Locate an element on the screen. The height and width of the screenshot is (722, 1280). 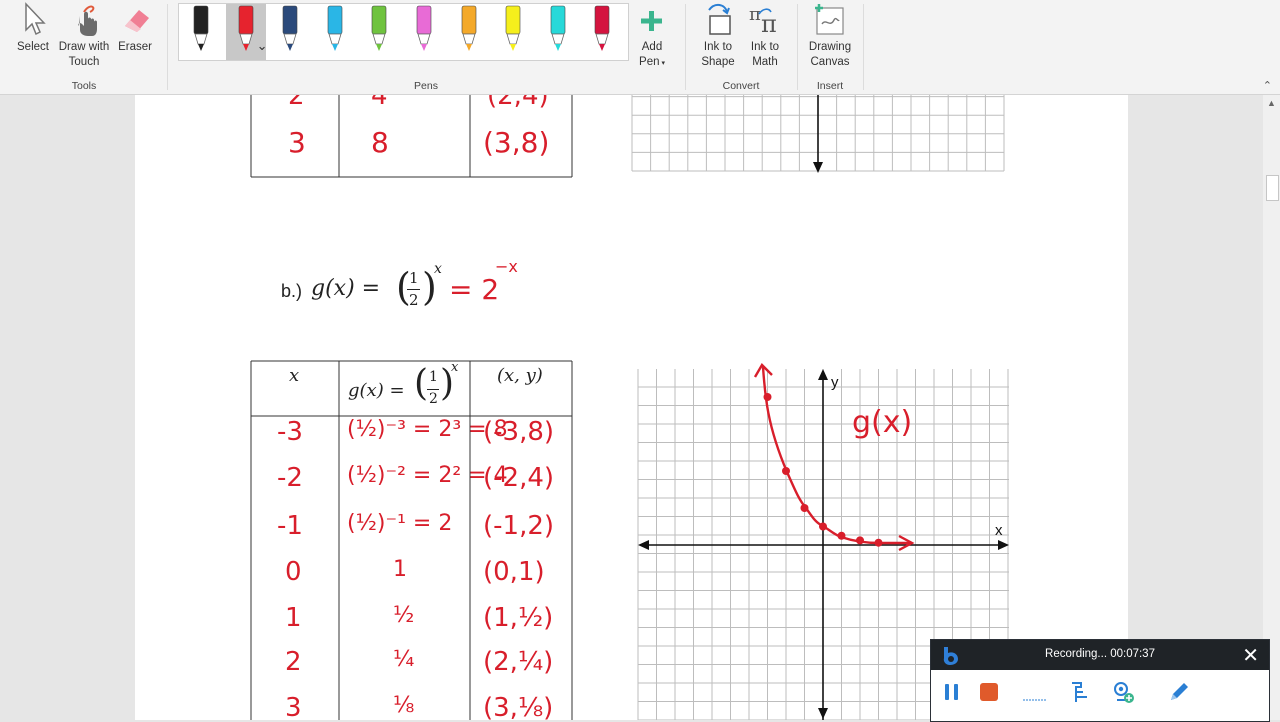
touch-hand-icon is located at coordinates (87, 20).